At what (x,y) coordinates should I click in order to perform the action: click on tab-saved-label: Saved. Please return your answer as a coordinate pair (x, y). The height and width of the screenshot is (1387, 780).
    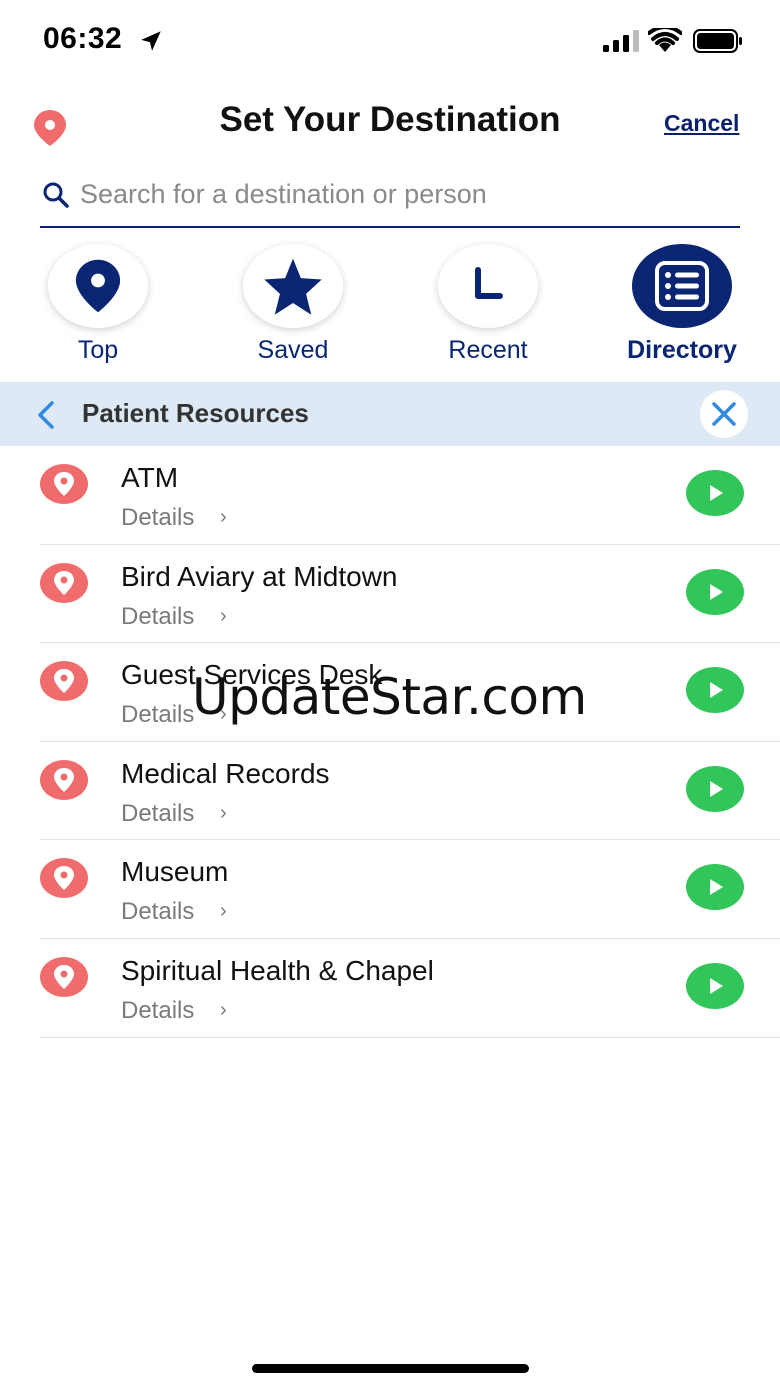
    Looking at the image, I should click on (293, 350).